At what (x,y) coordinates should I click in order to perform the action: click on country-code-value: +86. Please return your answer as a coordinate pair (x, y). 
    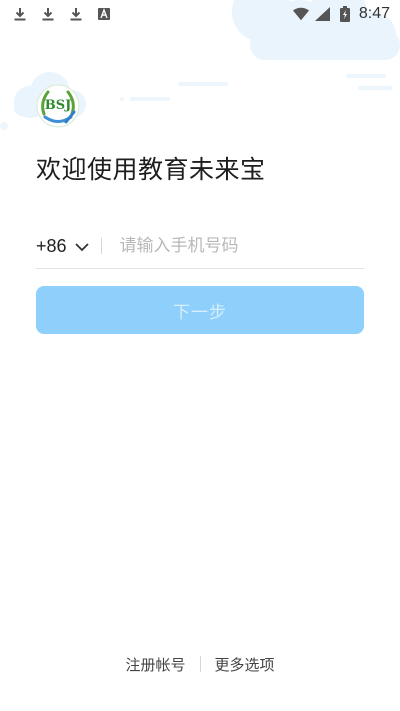
    Looking at the image, I should click on (51, 245).